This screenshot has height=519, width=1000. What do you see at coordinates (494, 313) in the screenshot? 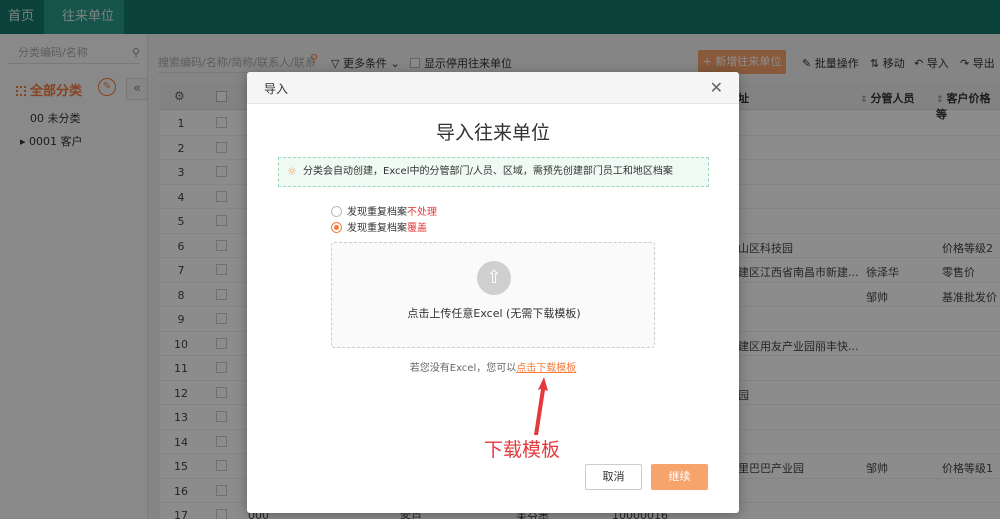
I see `upload-text: 点击上传任意Excel (无需下载模板)` at bounding box center [494, 313].